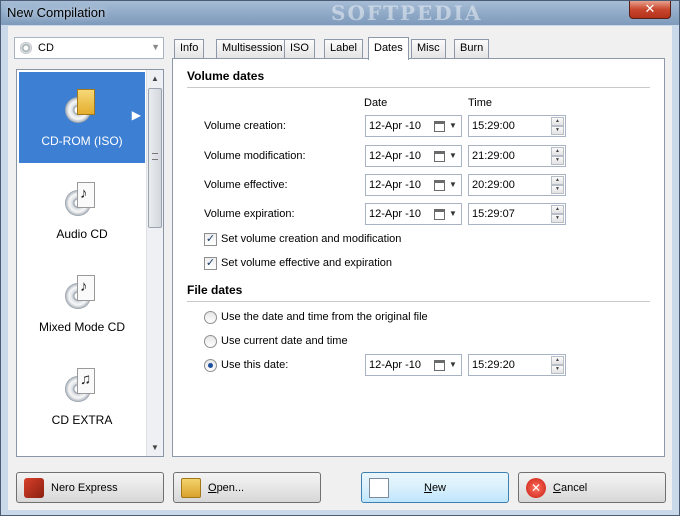  Describe the element at coordinates (210, 263) in the screenshot. I see `set-effective-expiration-checkbox: ✓` at that location.